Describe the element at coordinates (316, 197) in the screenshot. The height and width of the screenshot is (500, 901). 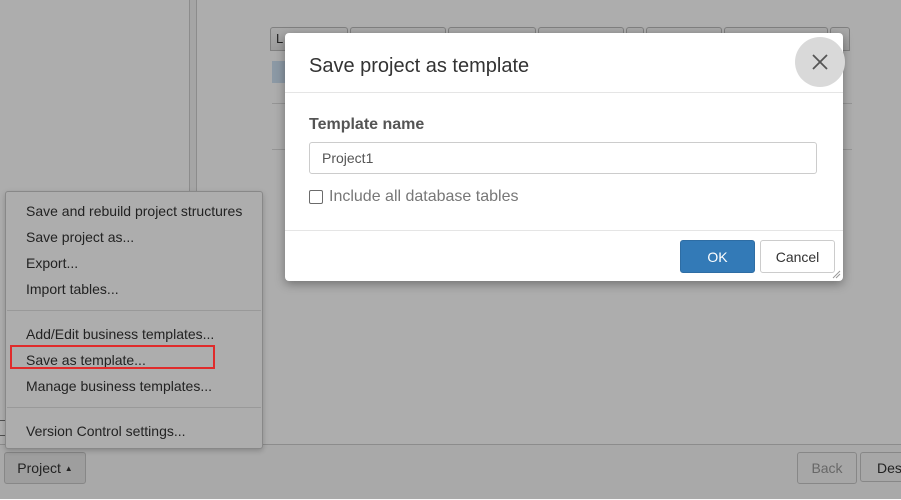
I see `include-tables-checkbox` at that location.